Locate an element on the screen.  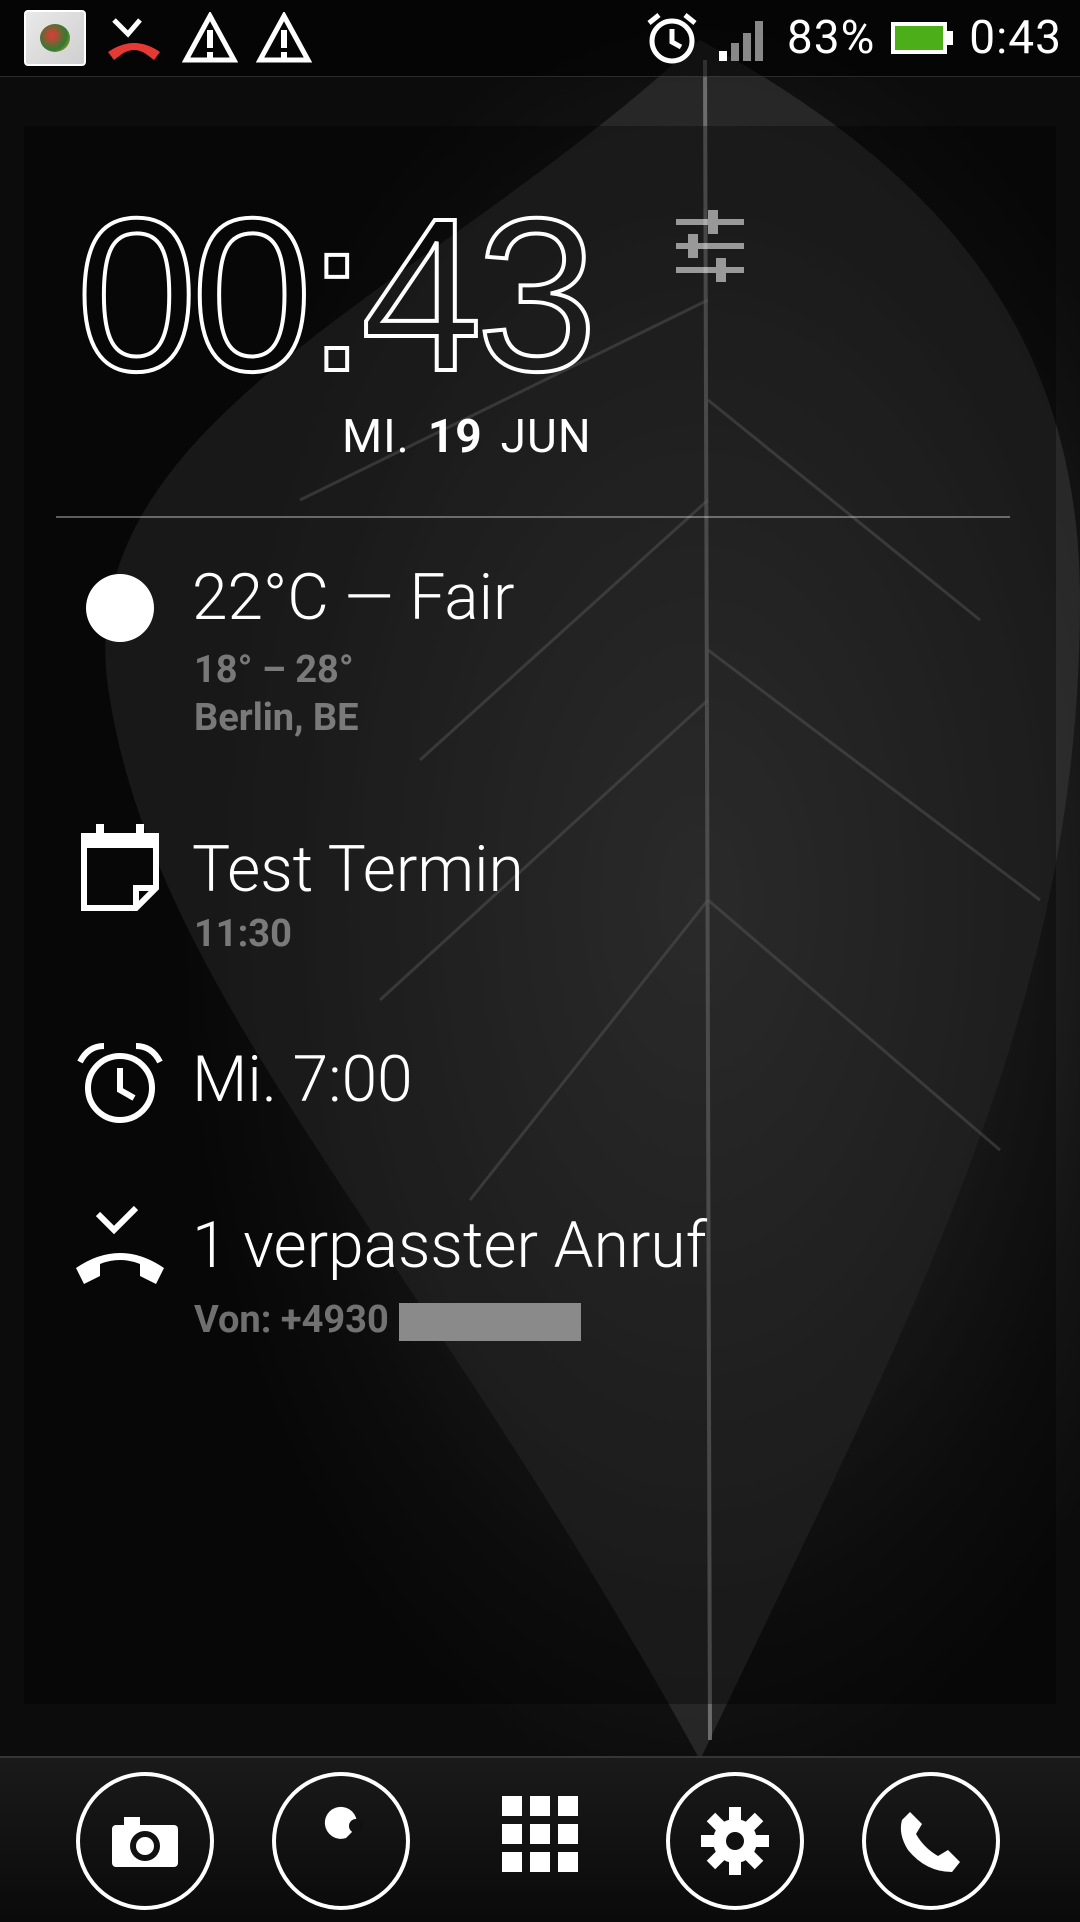
calendar-time: 11:30 is located at coordinates (243, 934).